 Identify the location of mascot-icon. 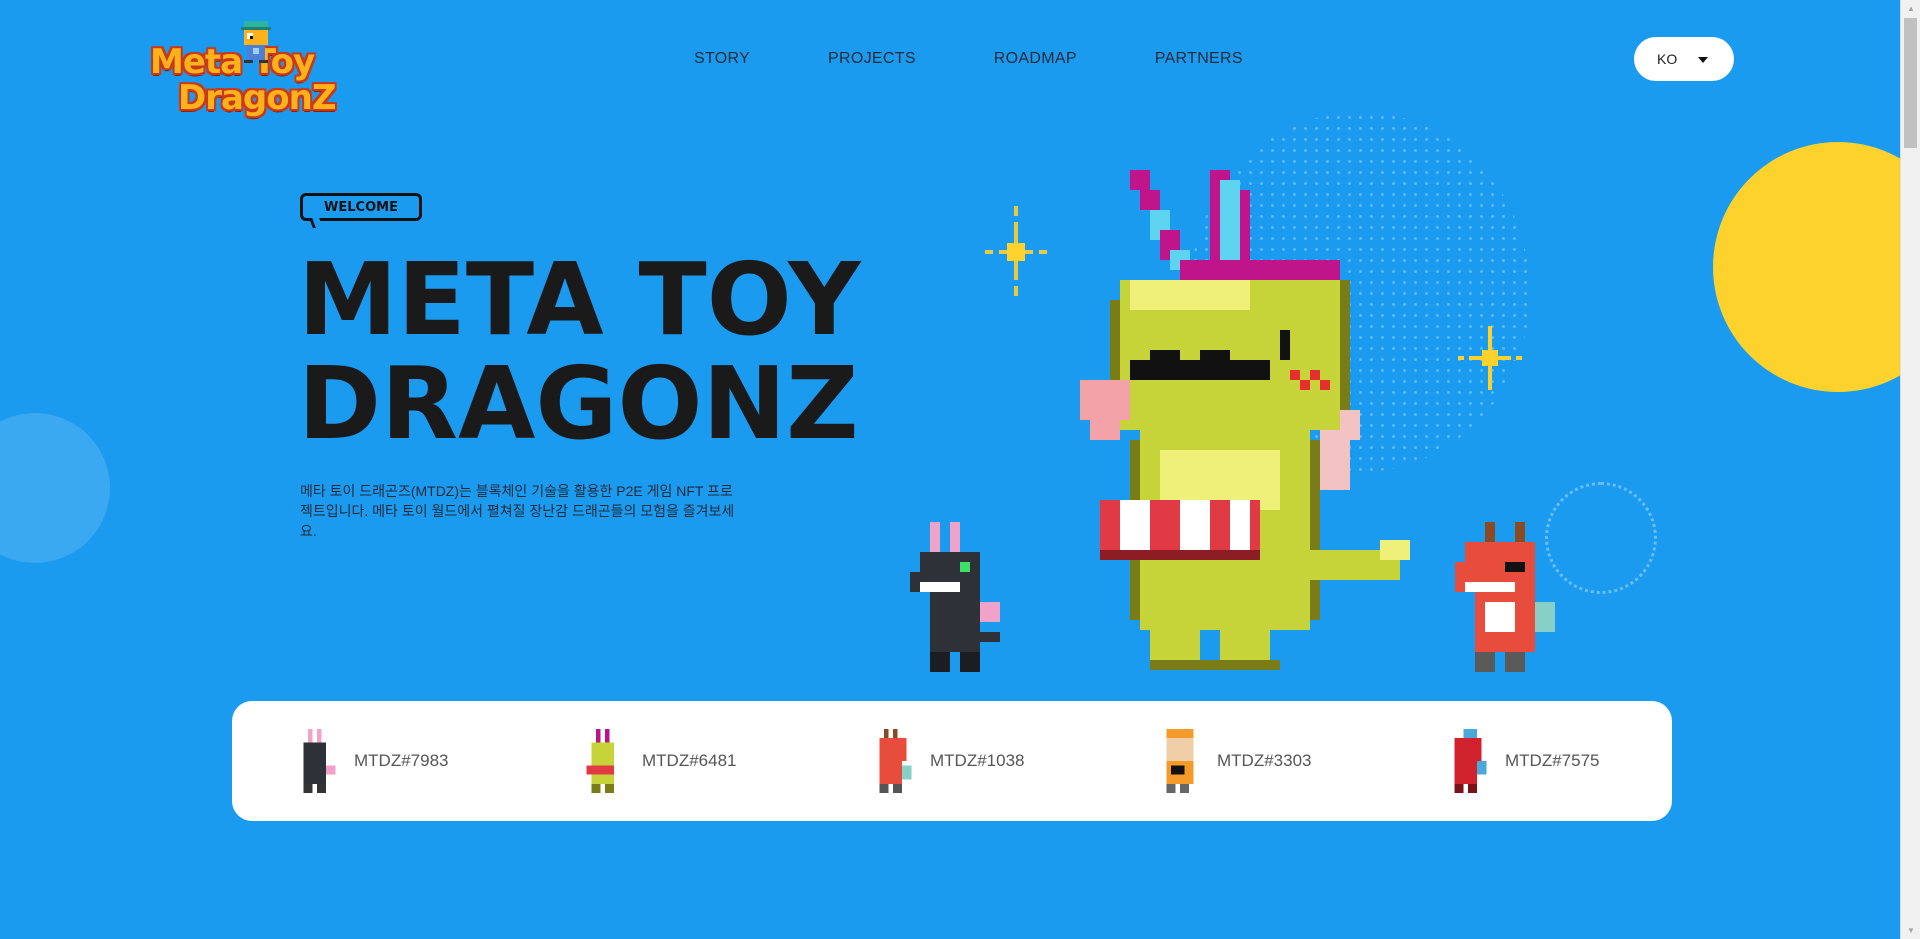
(256, 42).